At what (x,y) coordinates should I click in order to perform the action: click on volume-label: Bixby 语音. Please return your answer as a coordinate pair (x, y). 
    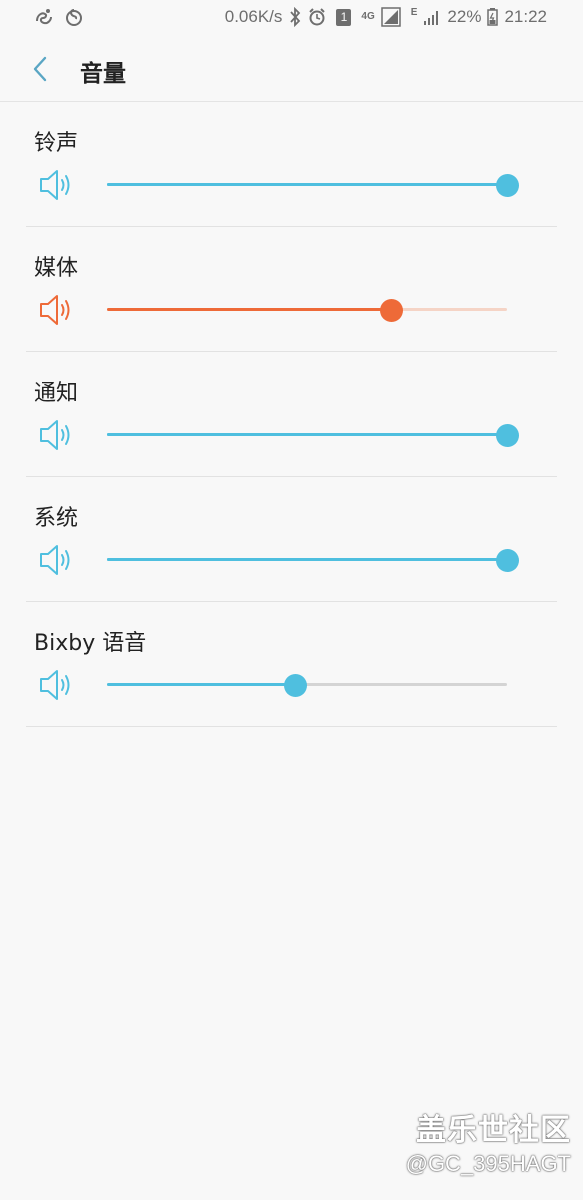
    Looking at the image, I should click on (90, 643).